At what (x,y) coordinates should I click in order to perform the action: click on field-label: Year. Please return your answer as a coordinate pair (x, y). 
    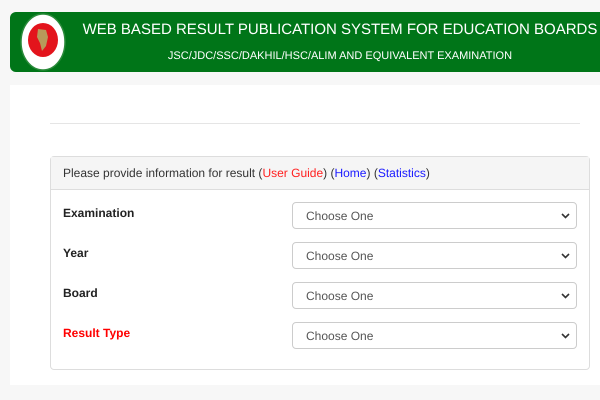
    Looking at the image, I should click on (75, 253).